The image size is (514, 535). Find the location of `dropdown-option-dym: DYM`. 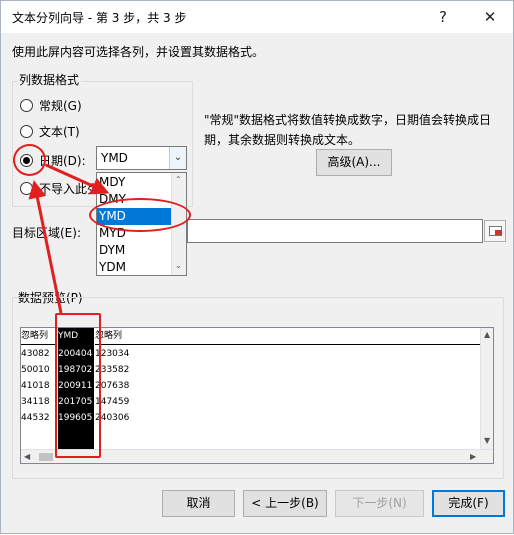

dropdown-option-dym: DYM is located at coordinates (135, 250).